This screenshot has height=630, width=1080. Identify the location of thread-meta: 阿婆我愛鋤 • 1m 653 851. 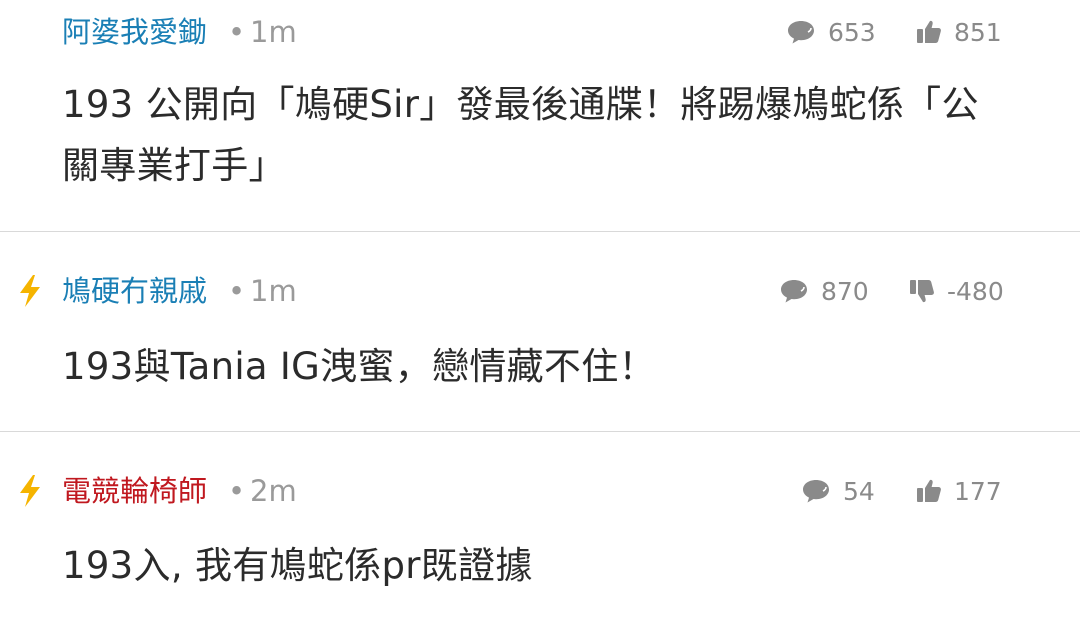
(540, 32).